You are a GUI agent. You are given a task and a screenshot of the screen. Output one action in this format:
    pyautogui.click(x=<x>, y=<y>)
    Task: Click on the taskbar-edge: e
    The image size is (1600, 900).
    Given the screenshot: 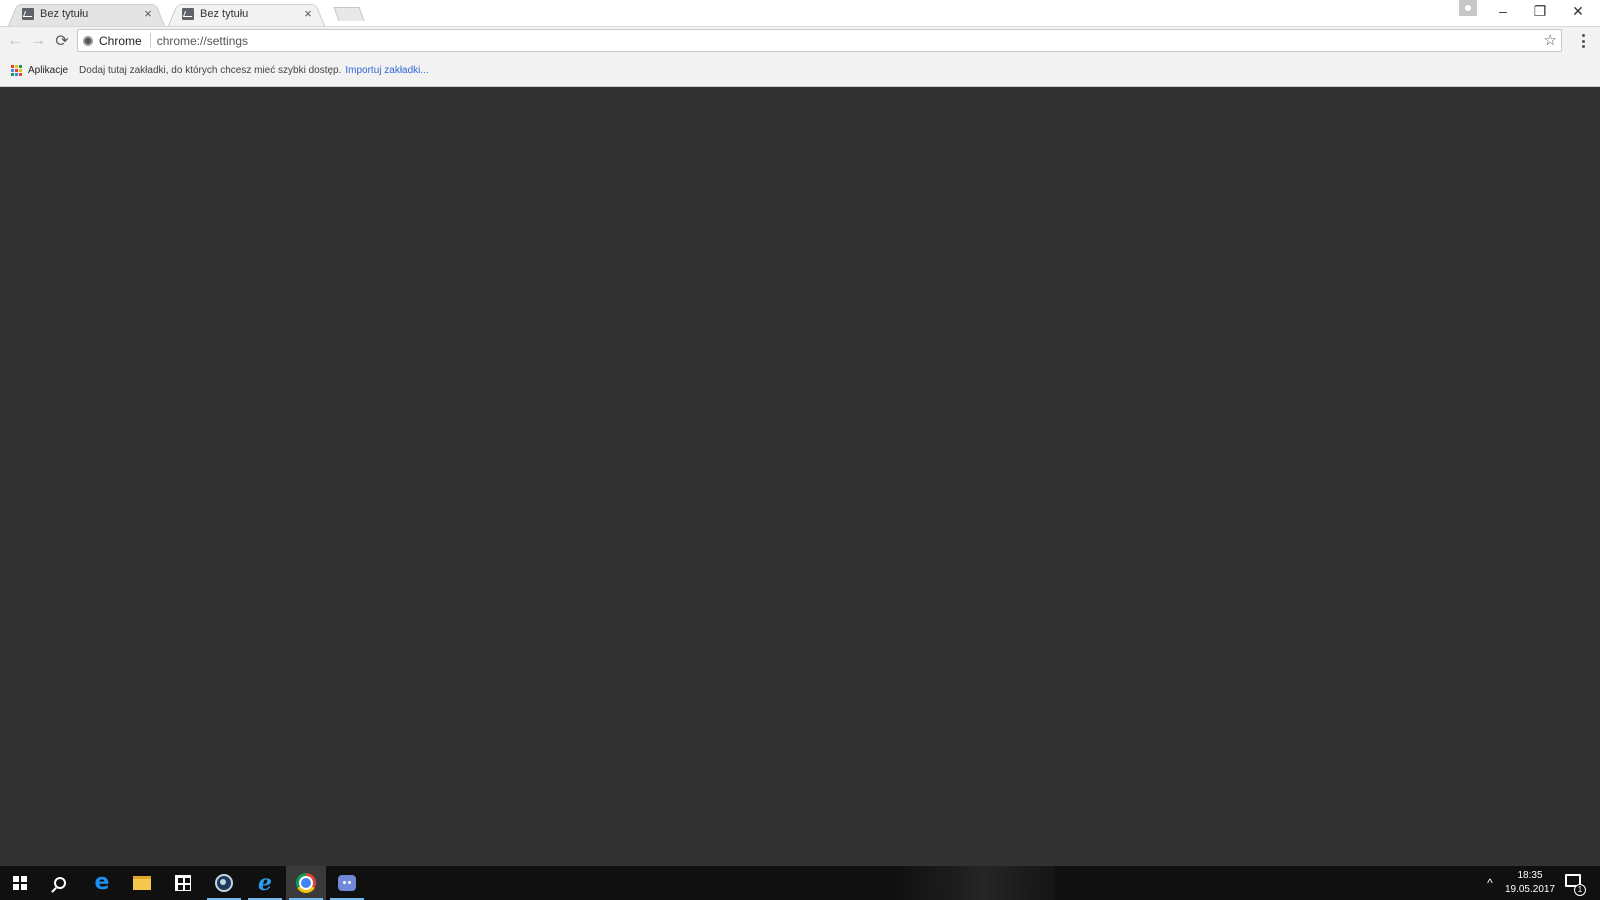 What is the action you would take?
    pyautogui.click(x=102, y=883)
    